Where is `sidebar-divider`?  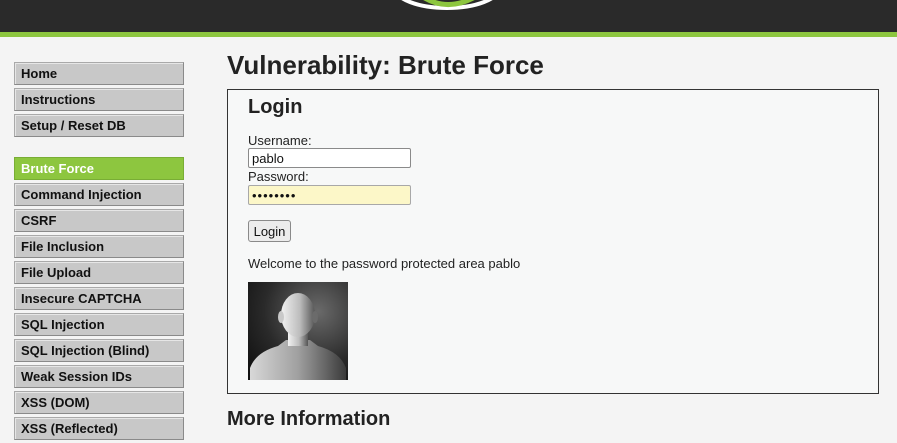
sidebar-divider is located at coordinates (99, 148).